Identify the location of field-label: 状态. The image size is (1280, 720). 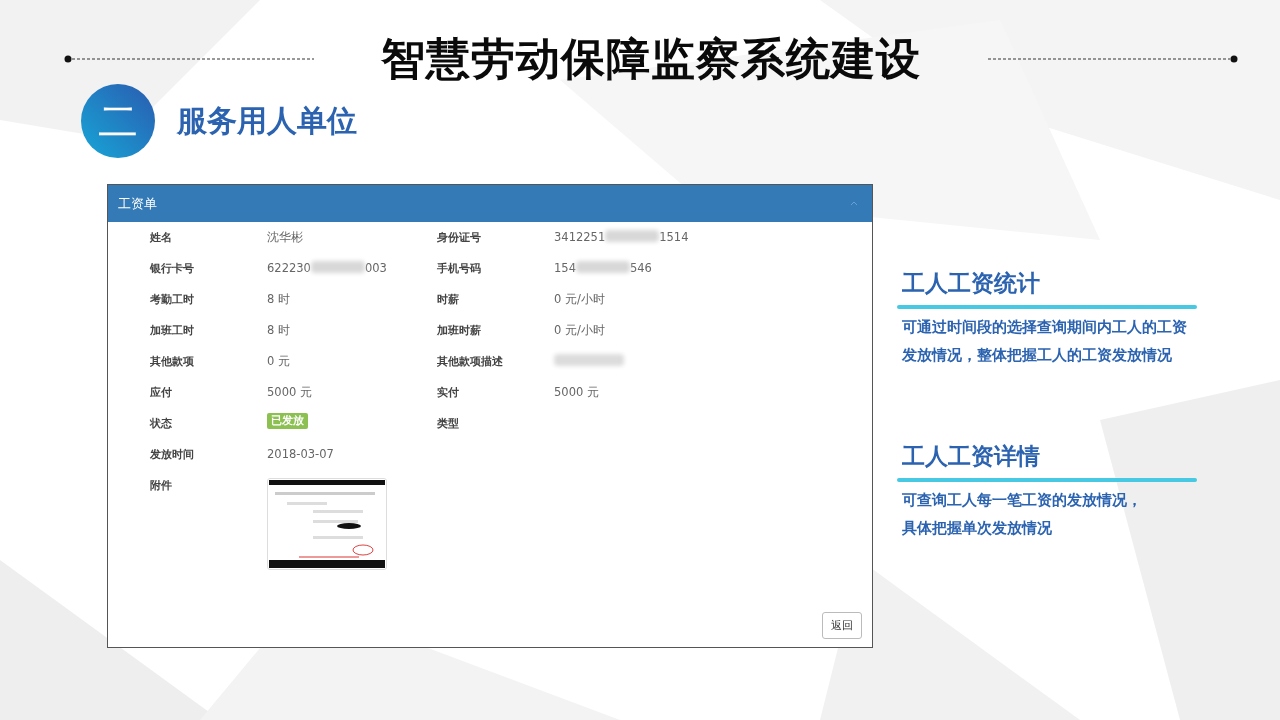
(161, 424).